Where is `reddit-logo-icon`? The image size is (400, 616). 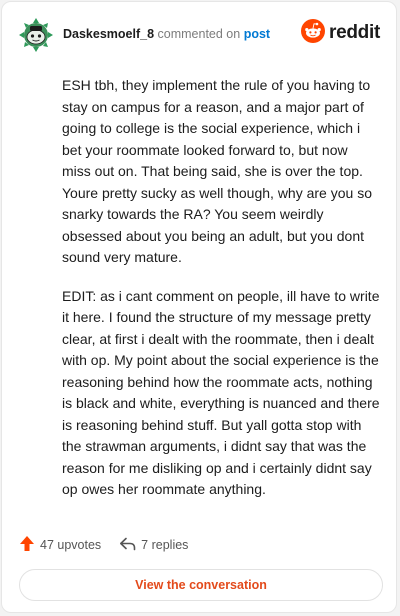
reddit-logo-icon is located at coordinates (313, 33).